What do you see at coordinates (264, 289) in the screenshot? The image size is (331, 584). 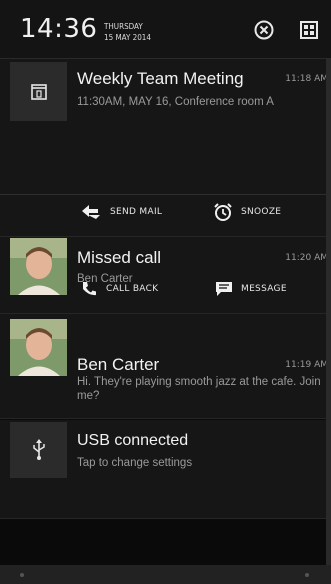 I see `message-label: MESSAGE` at bounding box center [264, 289].